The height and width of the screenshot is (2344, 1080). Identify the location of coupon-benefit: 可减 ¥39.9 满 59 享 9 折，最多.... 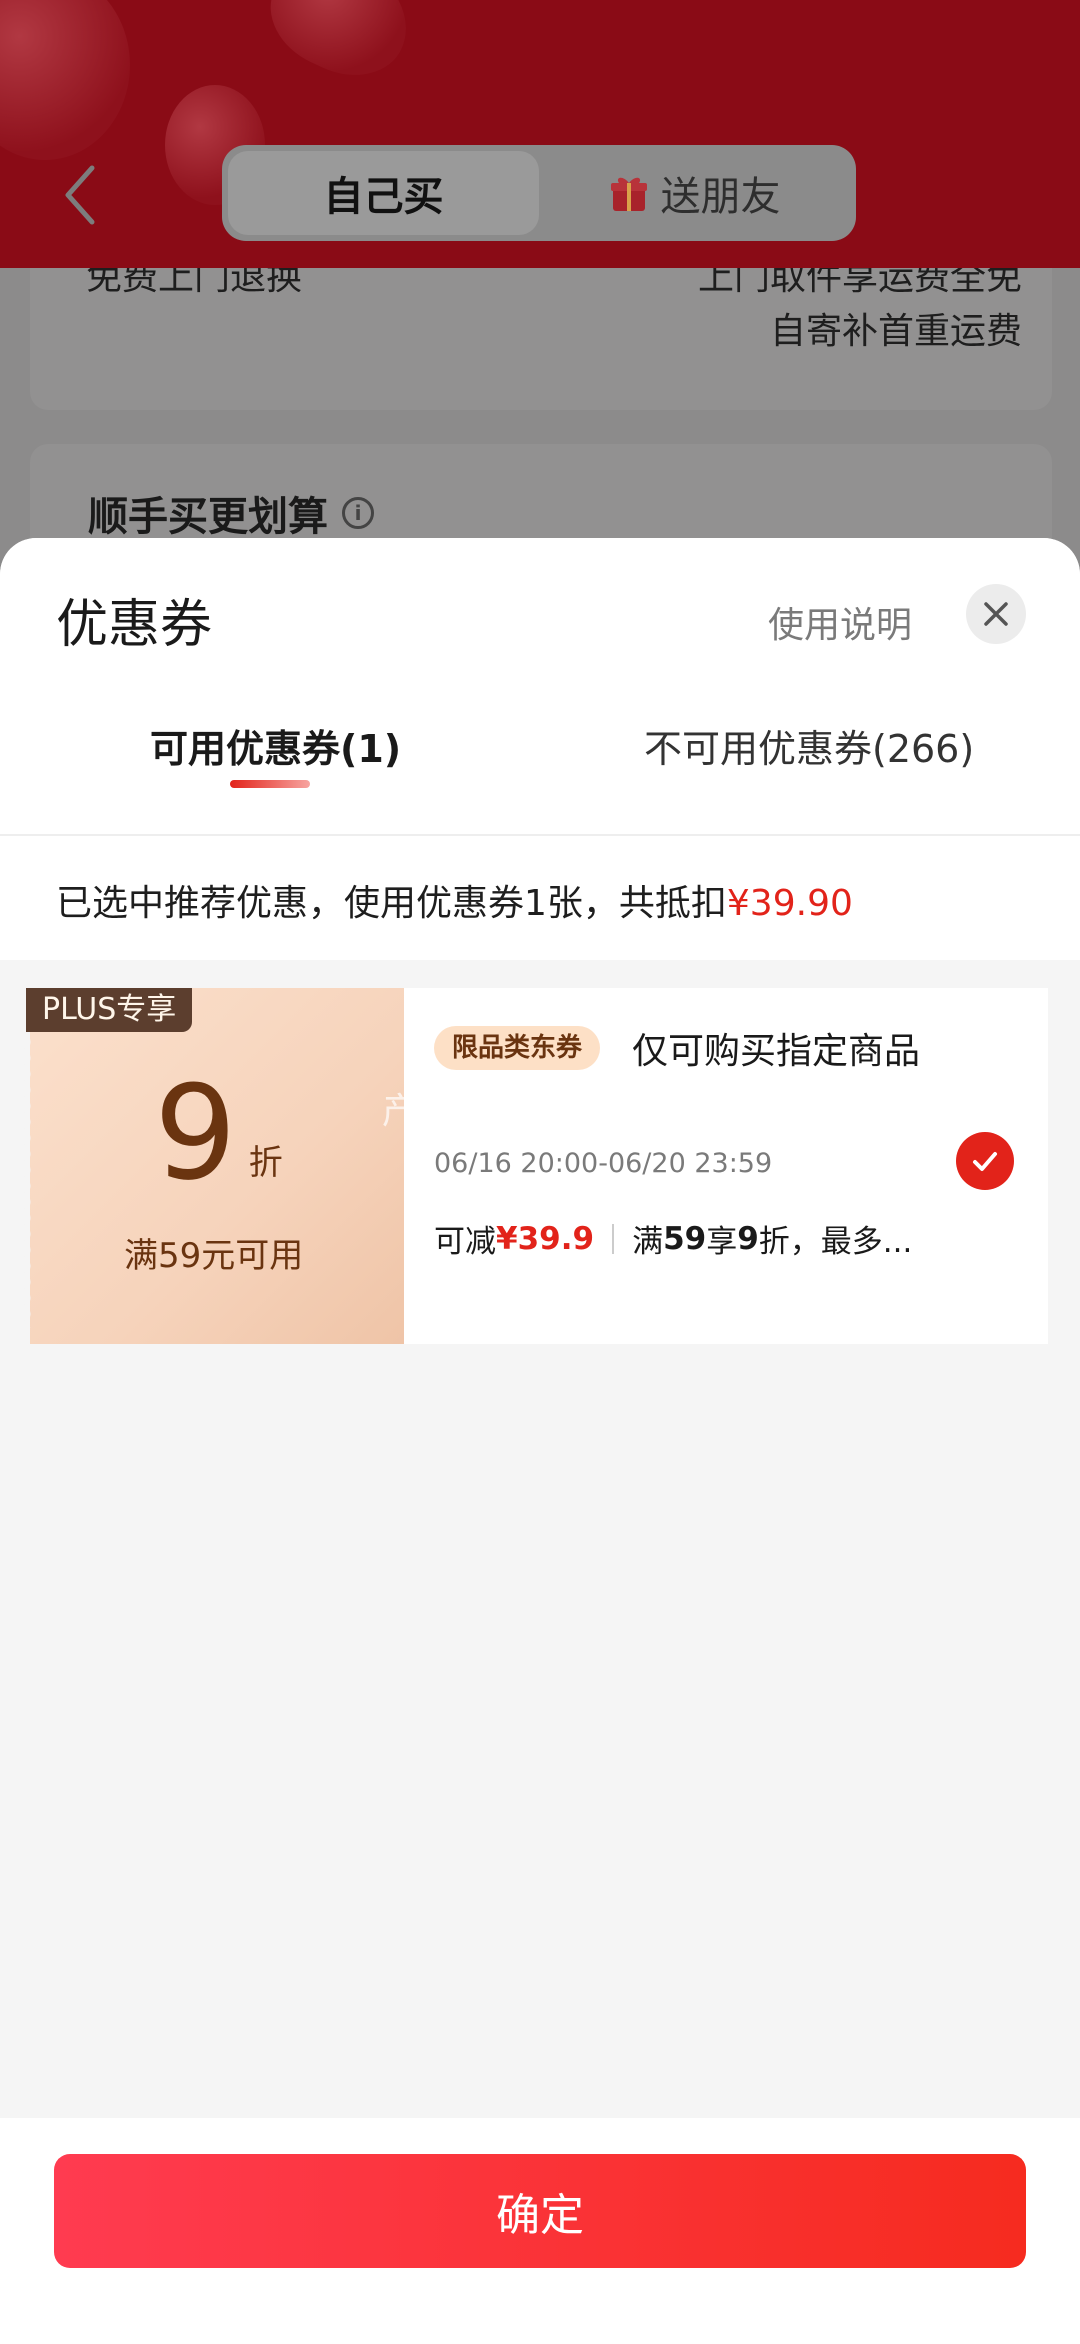
(673, 1238).